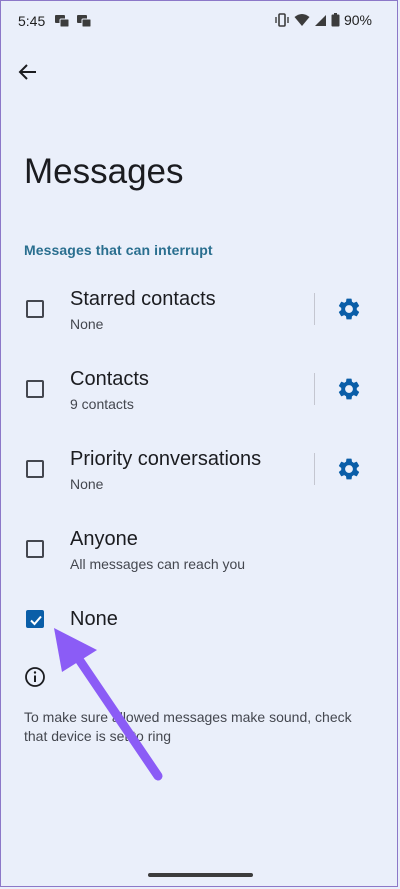 The height and width of the screenshot is (889, 400). I want to click on contacts-settings-button, so click(349, 389).